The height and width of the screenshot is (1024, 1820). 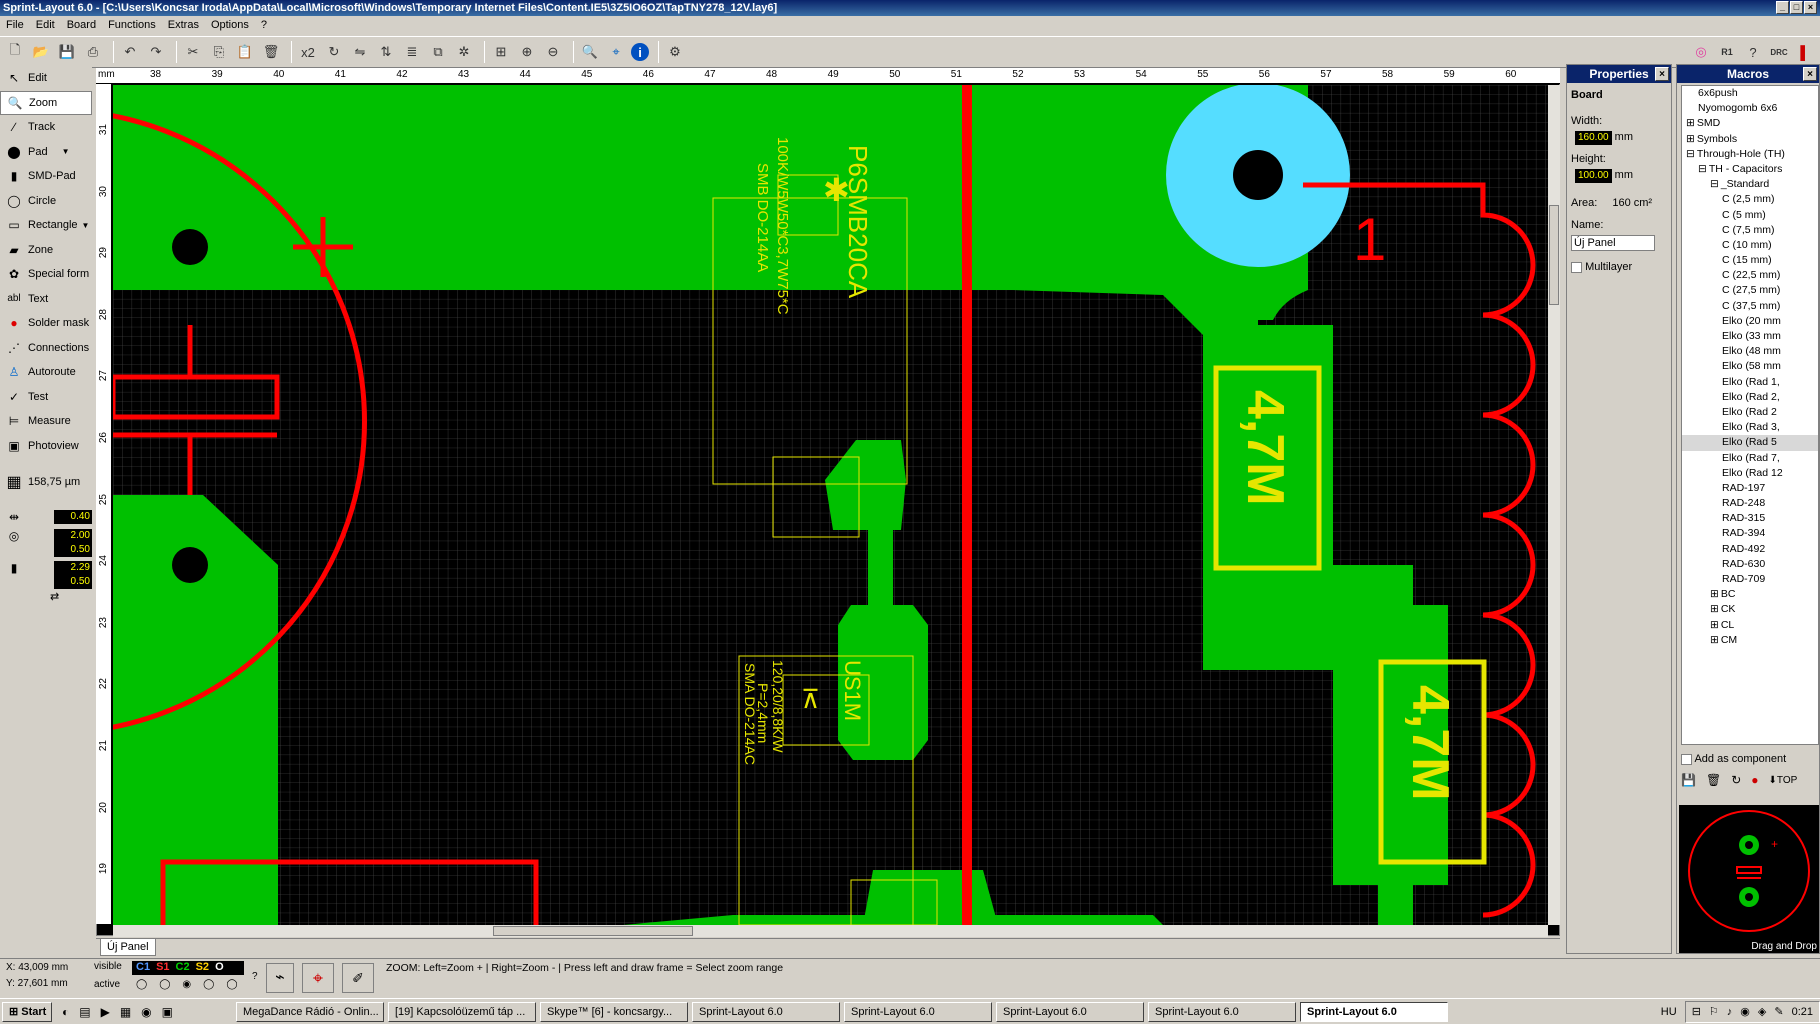 What do you see at coordinates (46, 446) in the screenshot?
I see `tool-photoview: ▣ Photoview` at bounding box center [46, 446].